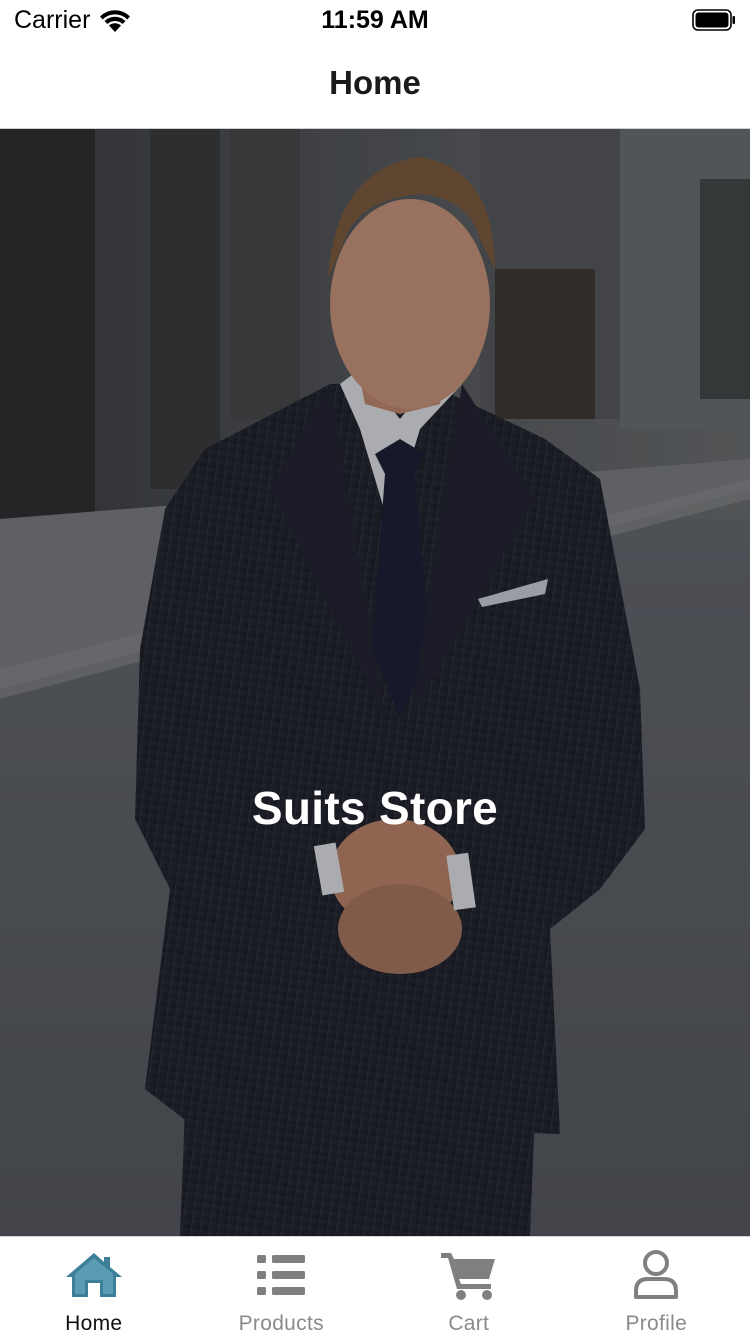 This screenshot has width=750, height=1336. What do you see at coordinates (469, 1324) in the screenshot?
I see `tab-label-cart: Cart` at bounding box center [469, 1324].